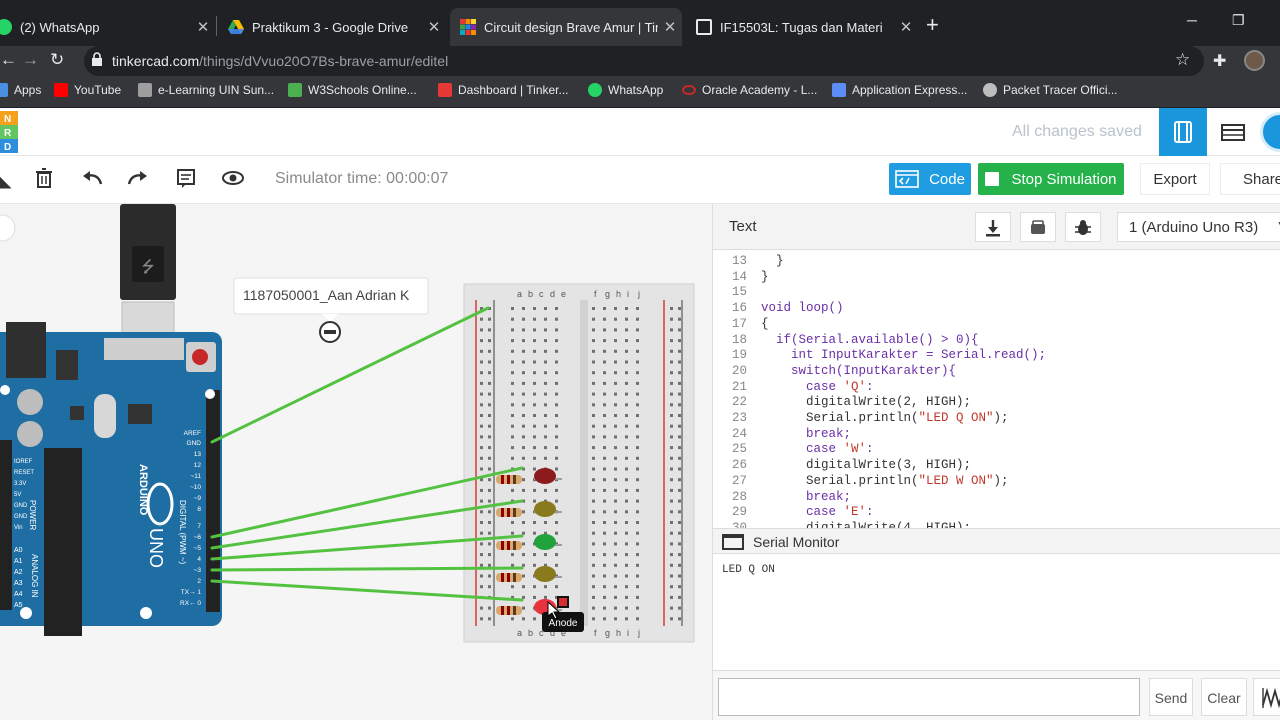  What do you see at coordinates (618, 633) in the screenshot?
I see `svg-text: h` at bounding box center [618, 633].